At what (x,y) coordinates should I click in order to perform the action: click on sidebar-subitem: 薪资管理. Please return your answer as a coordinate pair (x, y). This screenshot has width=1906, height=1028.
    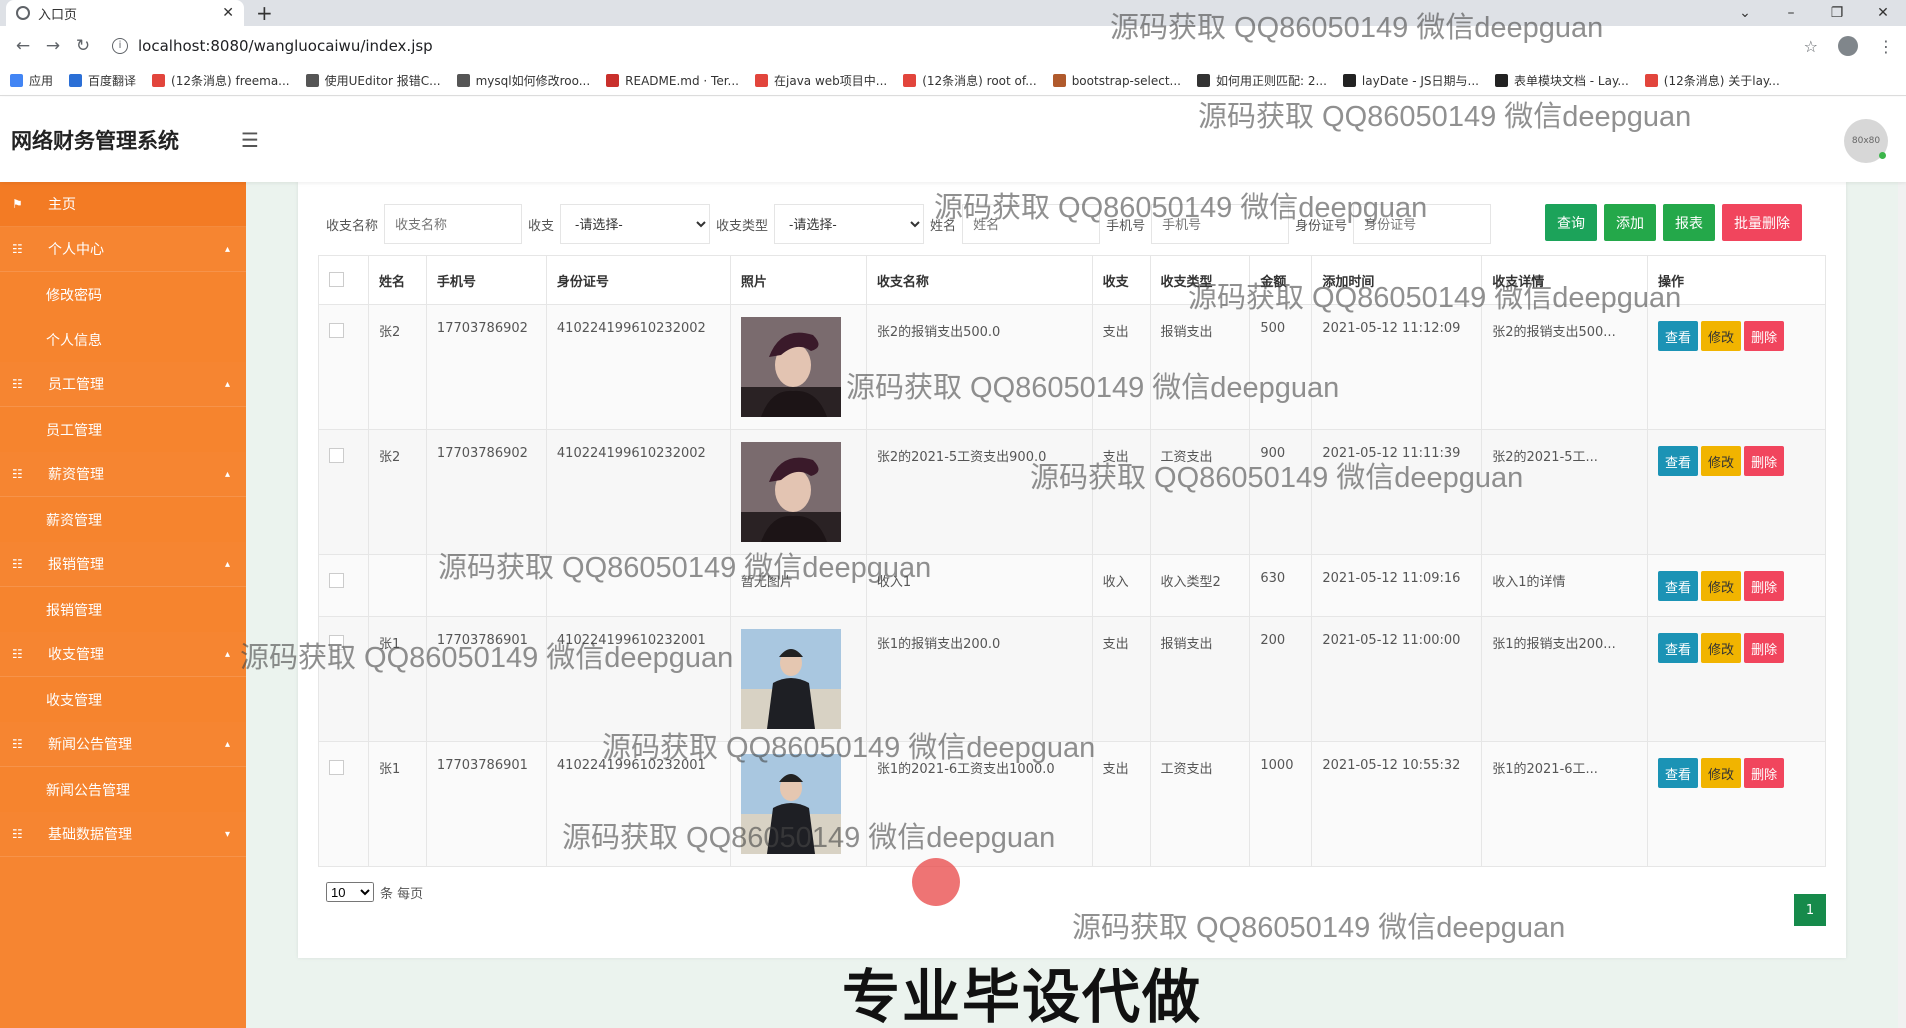
    Looking at the image, I should click on (123, 519).